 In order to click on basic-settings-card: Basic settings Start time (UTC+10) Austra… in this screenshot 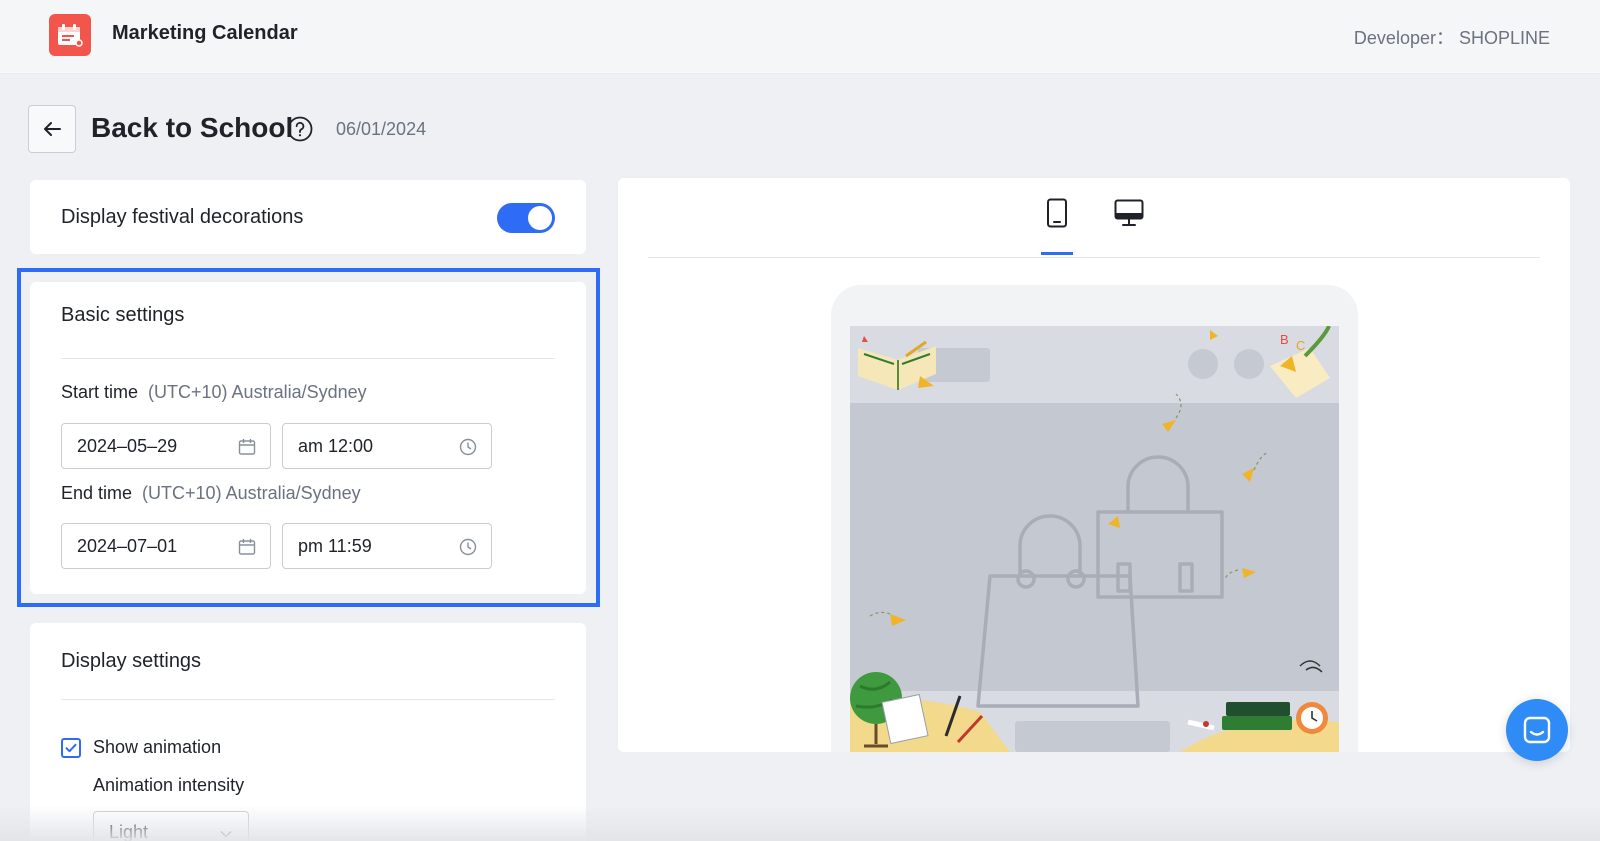, I will do `click(308, 438)`.